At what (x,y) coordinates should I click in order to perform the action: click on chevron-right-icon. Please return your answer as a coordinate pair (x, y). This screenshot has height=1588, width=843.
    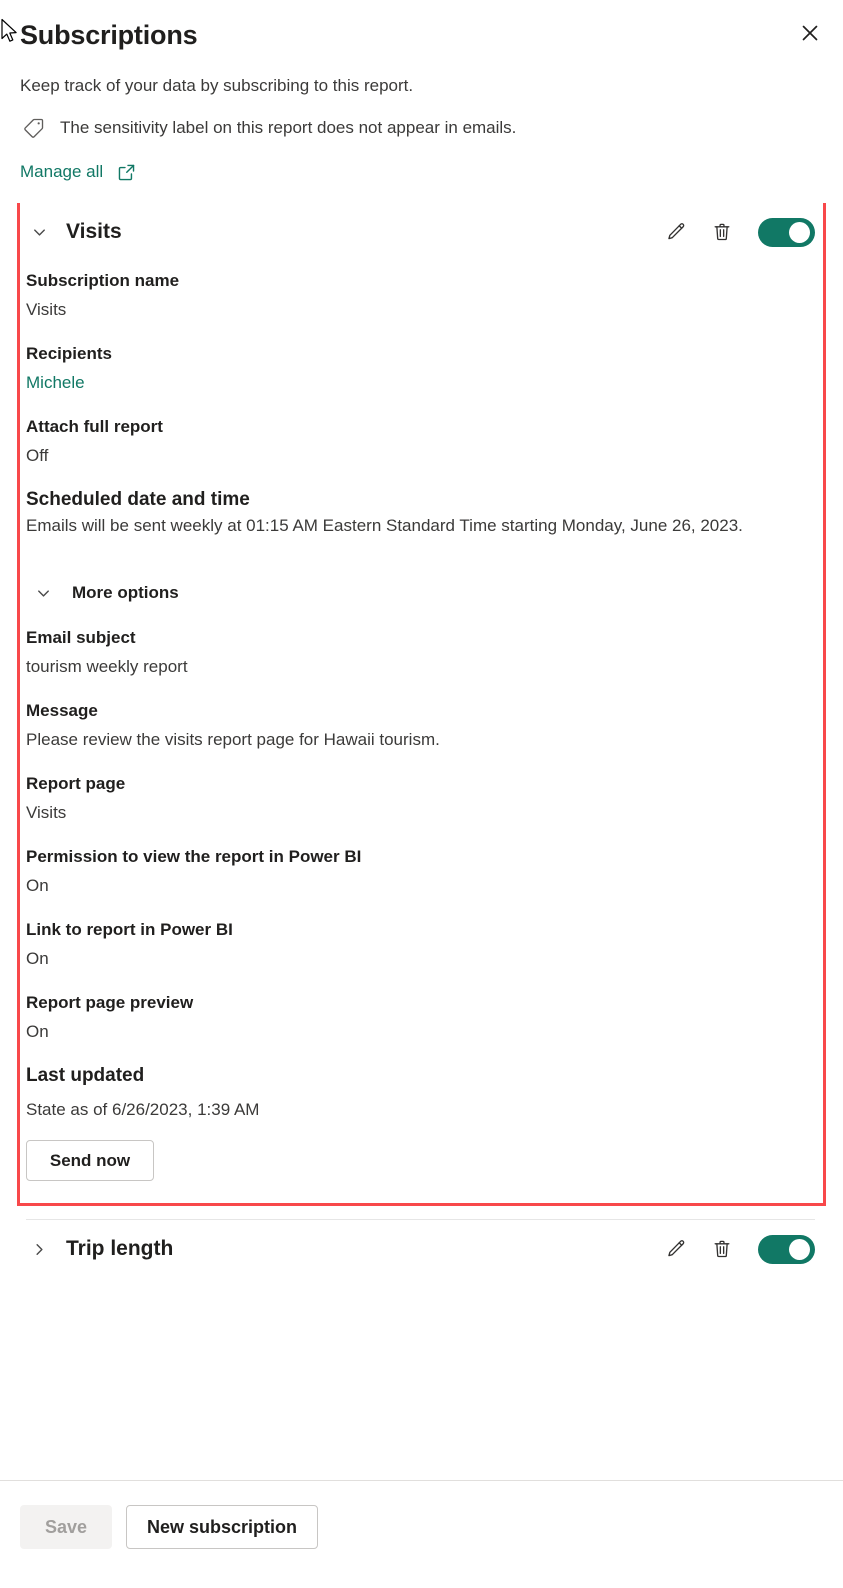
    Looking at the image, I should click on (39, 1249).